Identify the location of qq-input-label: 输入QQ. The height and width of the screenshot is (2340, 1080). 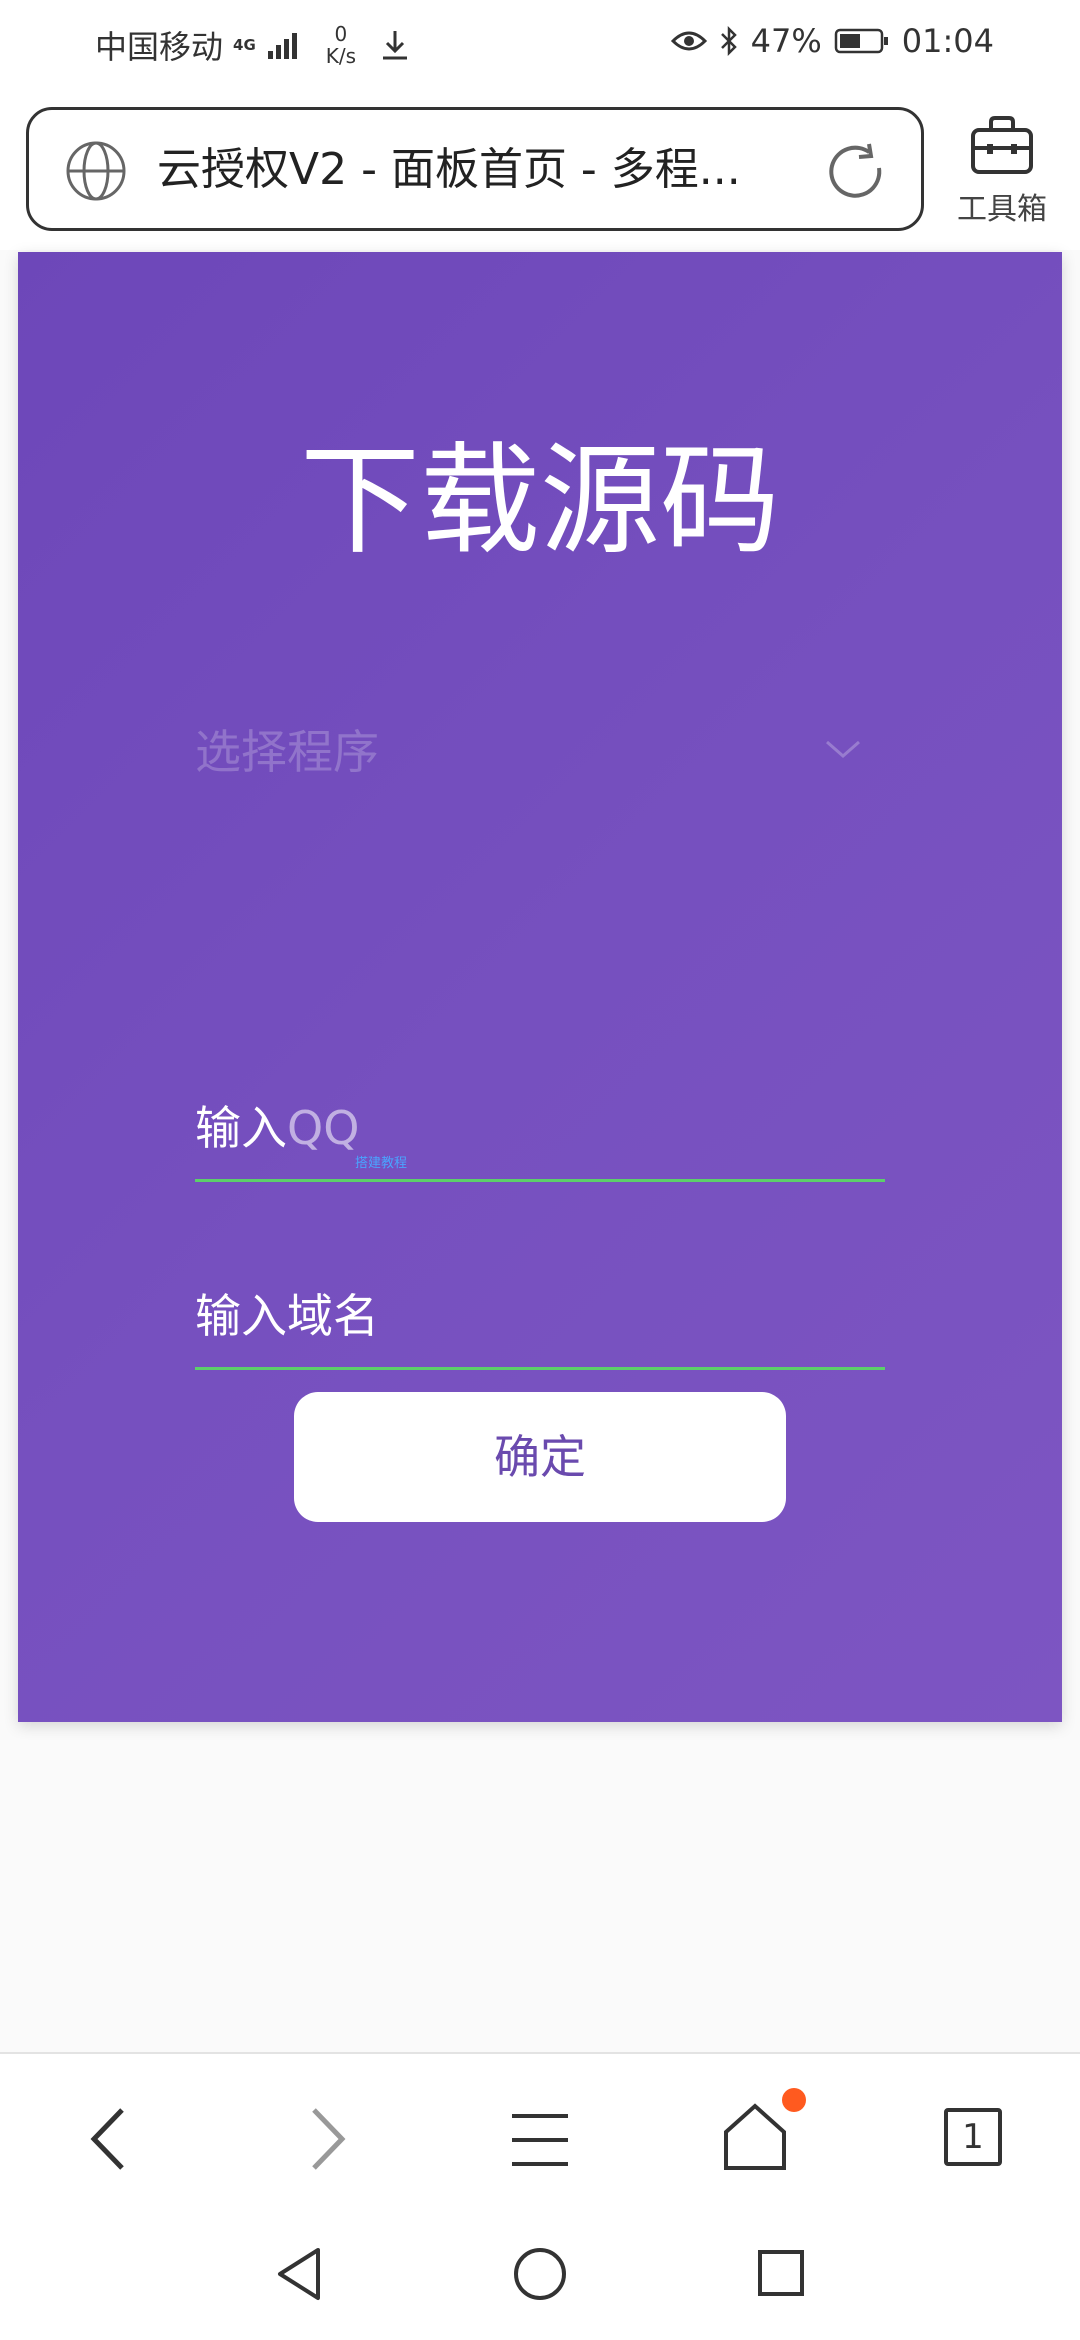
(277, 1125).